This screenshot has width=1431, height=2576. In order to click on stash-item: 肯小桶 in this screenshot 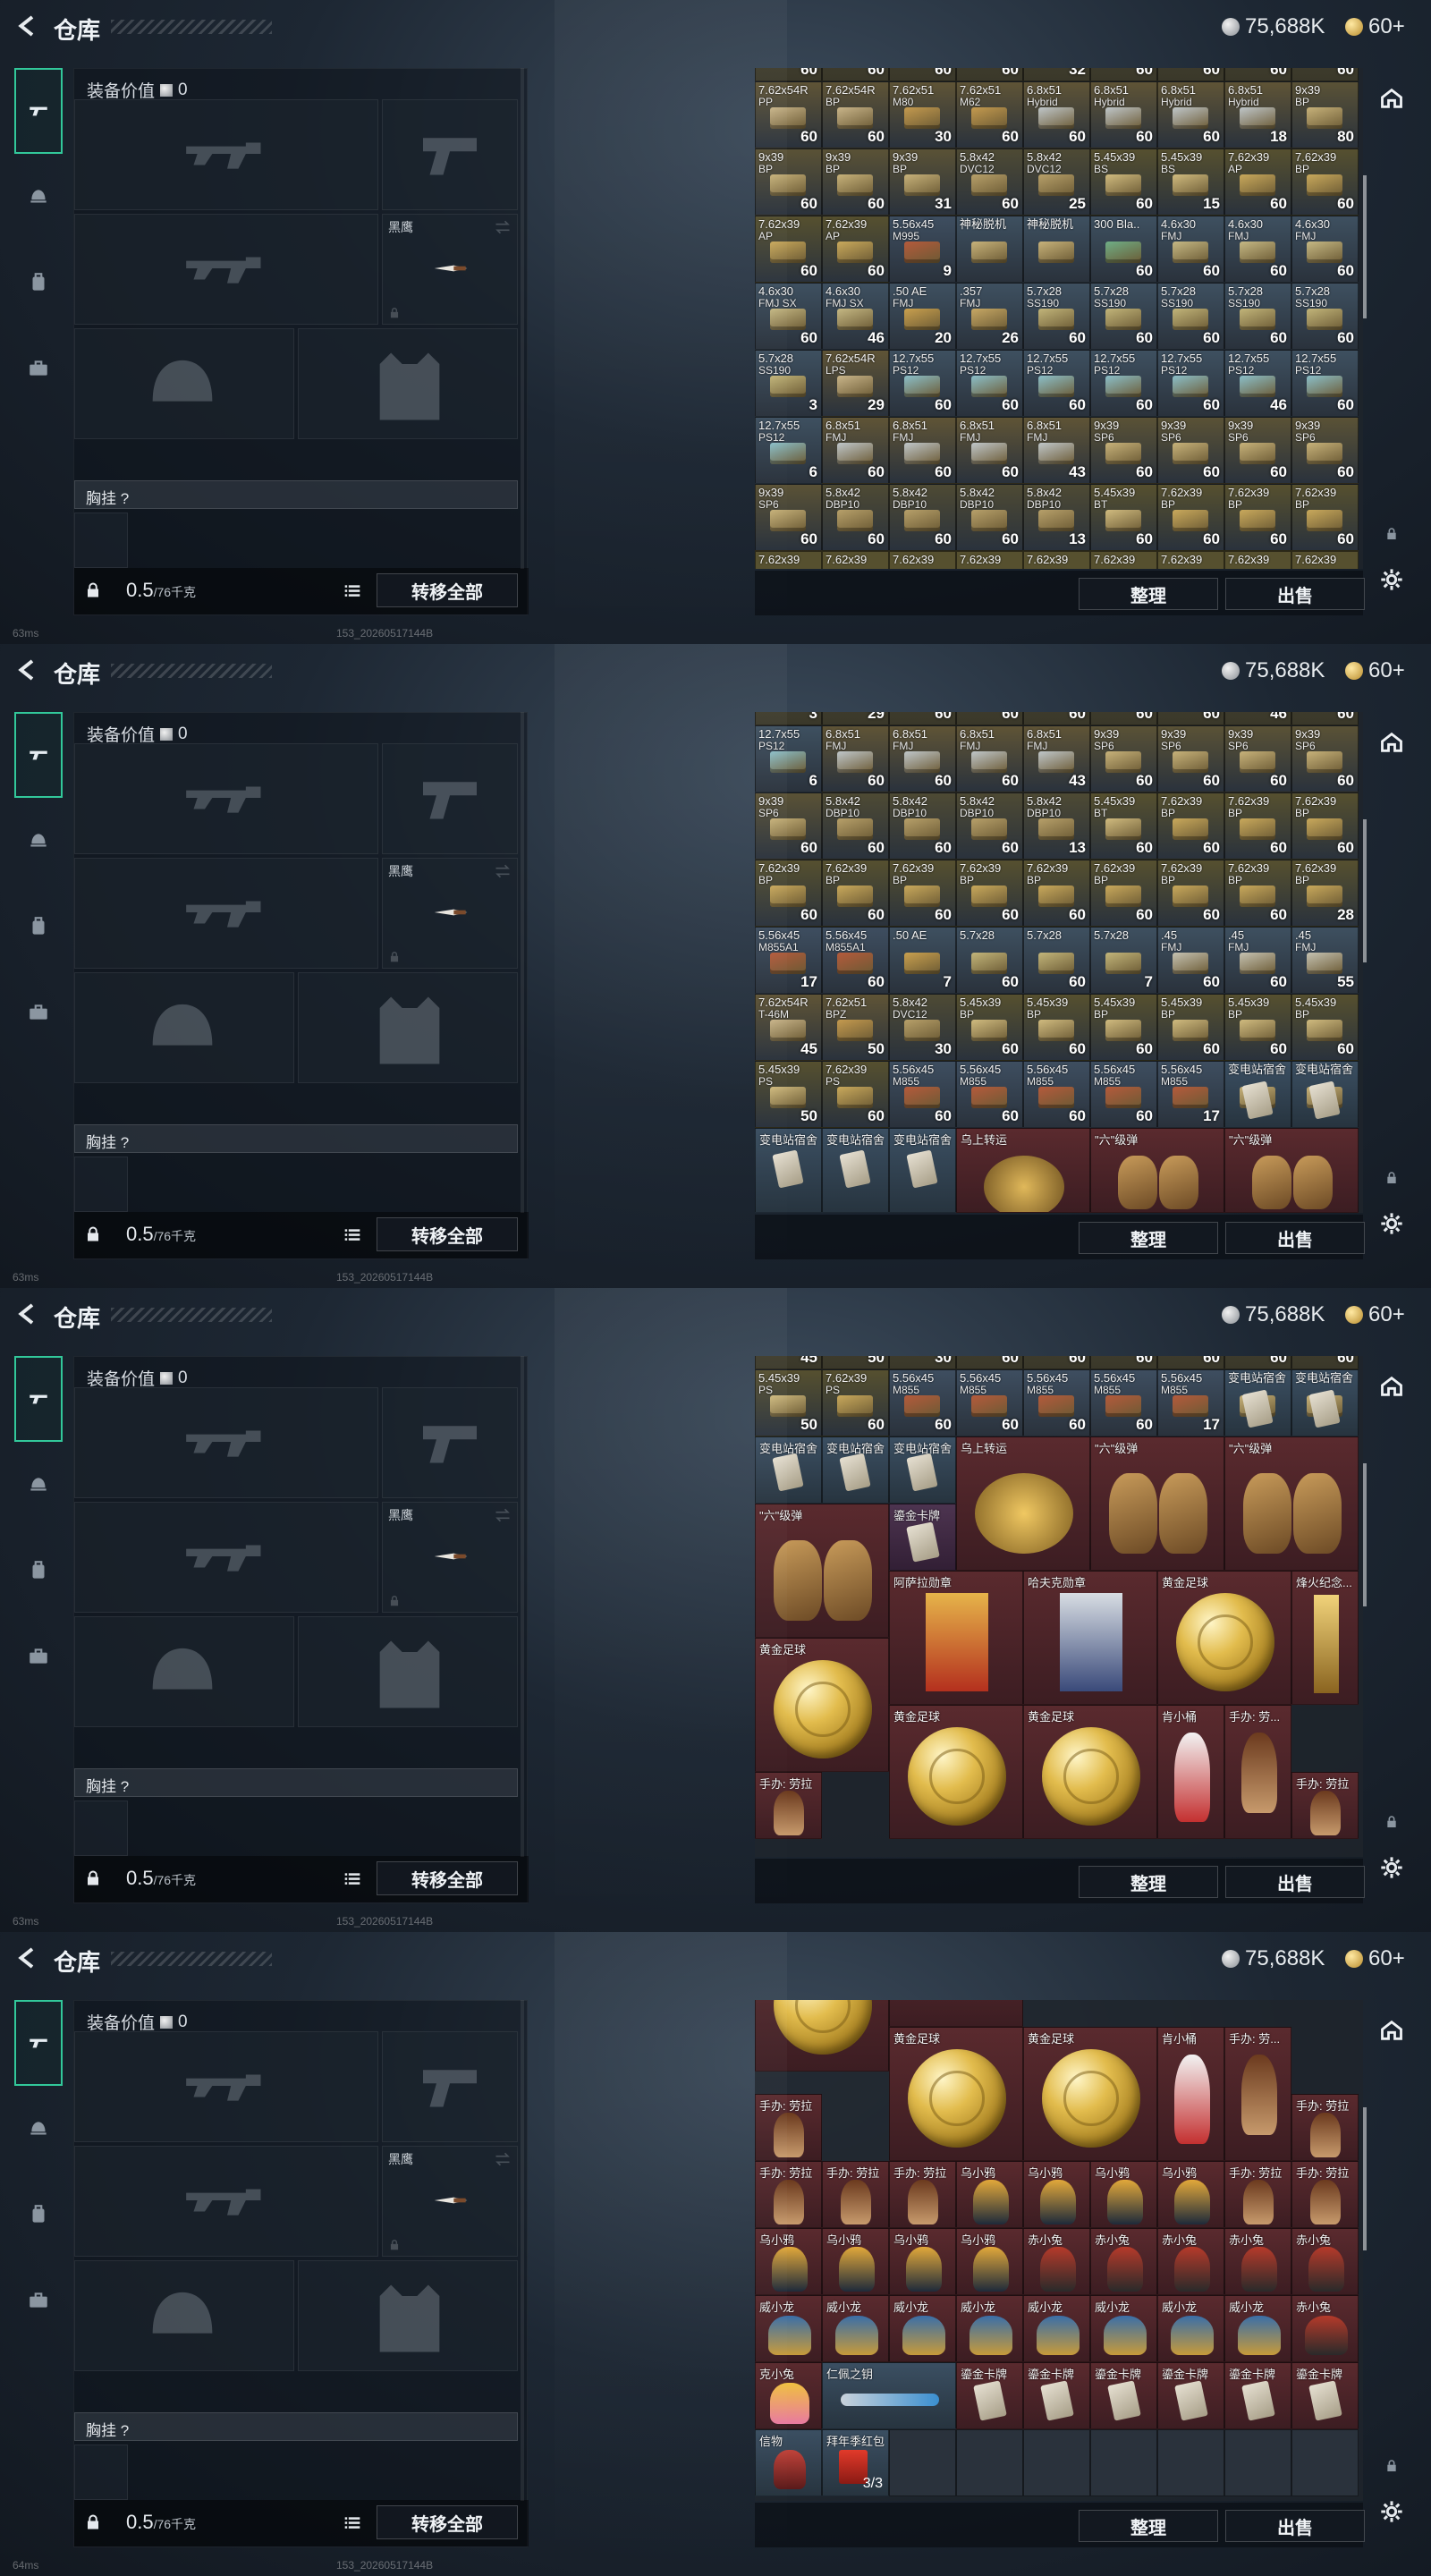, I will do `click(1190, 2094)`.